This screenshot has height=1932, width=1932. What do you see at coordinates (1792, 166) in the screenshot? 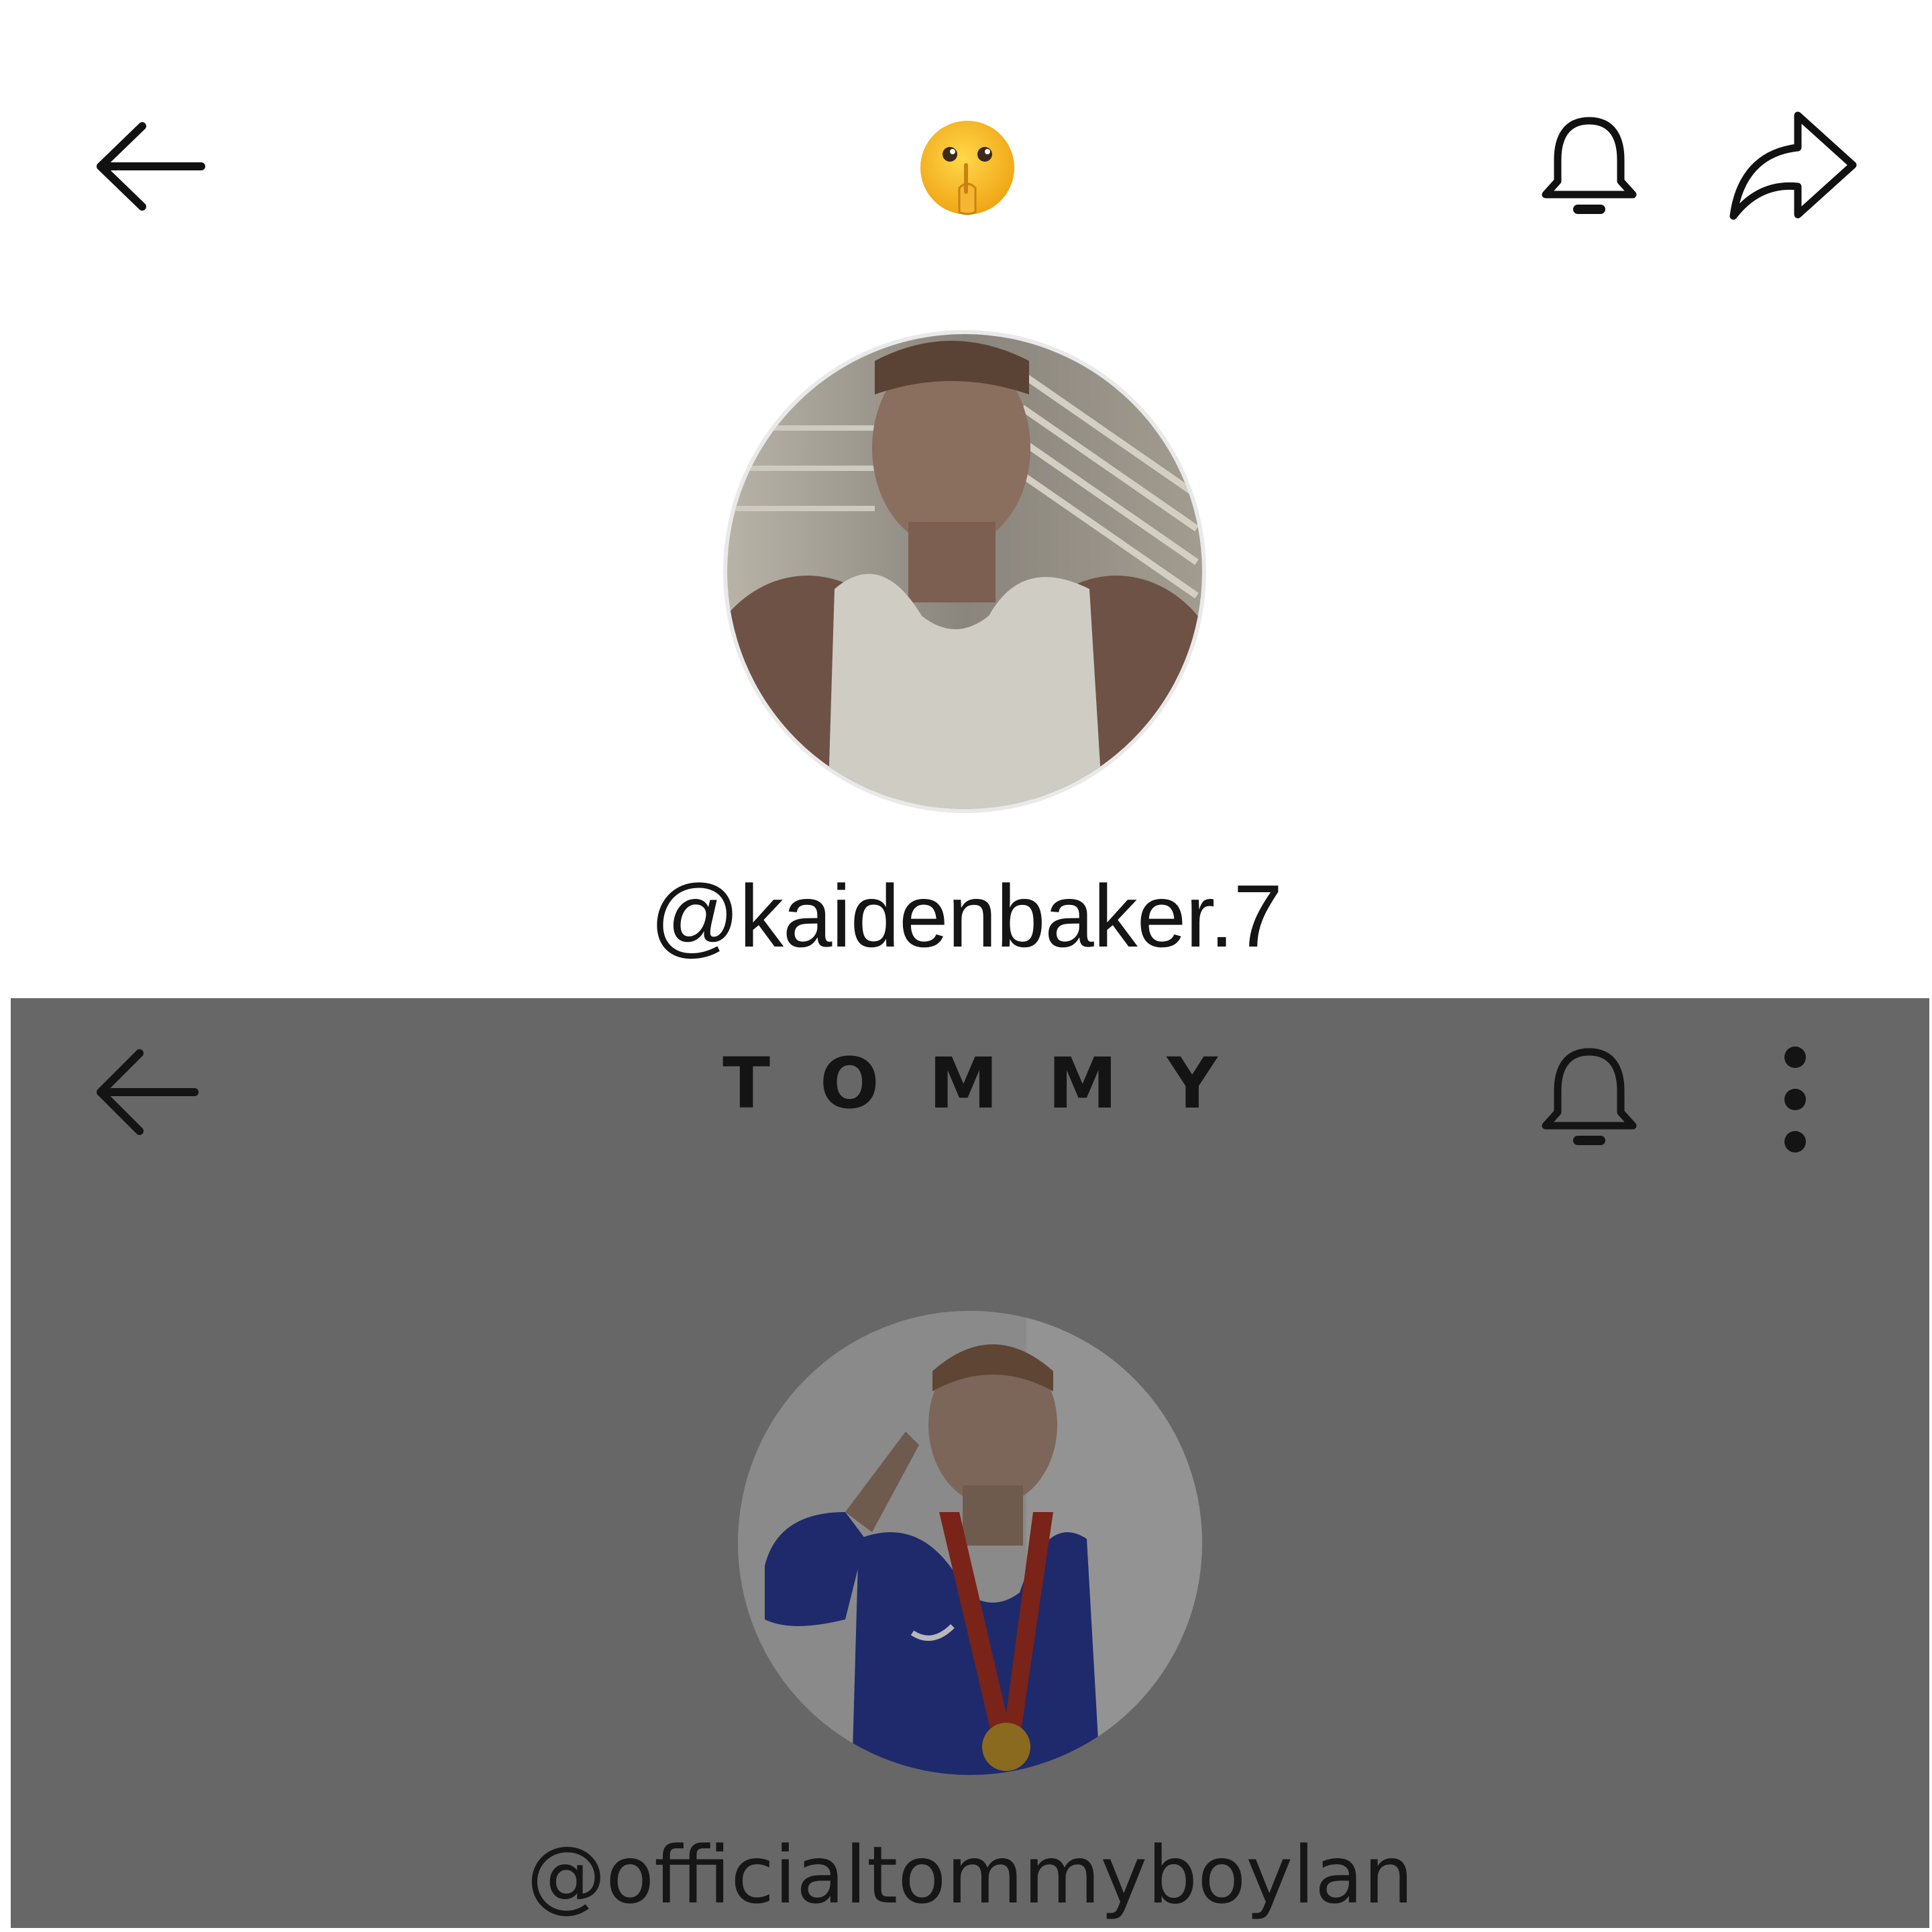
I see `share-arrow-icon` at bounding box center [1792, 166].